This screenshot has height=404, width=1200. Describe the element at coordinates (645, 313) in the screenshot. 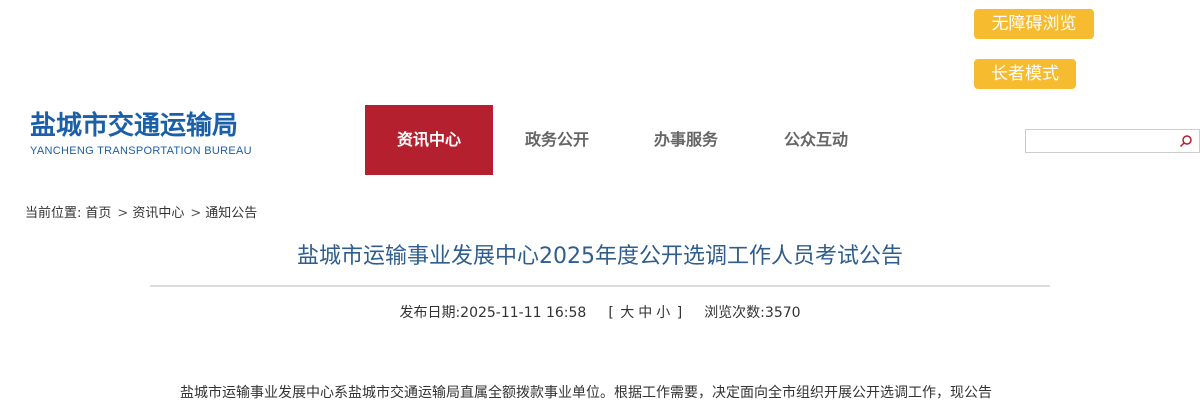

I see `font-size-medium-button: 中` at that location.